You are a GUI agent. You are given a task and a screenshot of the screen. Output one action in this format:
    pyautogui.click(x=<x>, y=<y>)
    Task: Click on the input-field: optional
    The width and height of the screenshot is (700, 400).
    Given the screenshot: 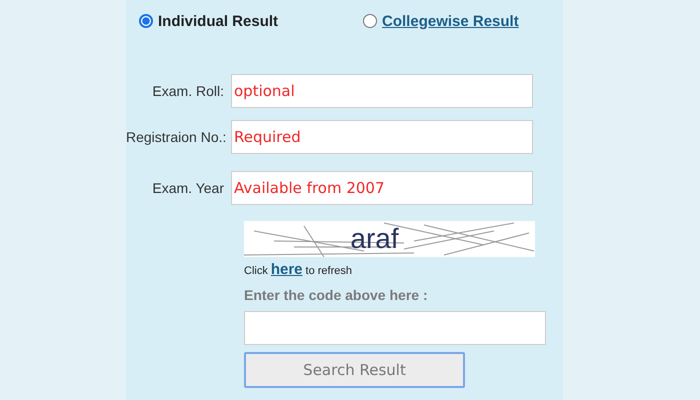 What is the action you would take?
    pyautogui.click(x=382, y=91)
    